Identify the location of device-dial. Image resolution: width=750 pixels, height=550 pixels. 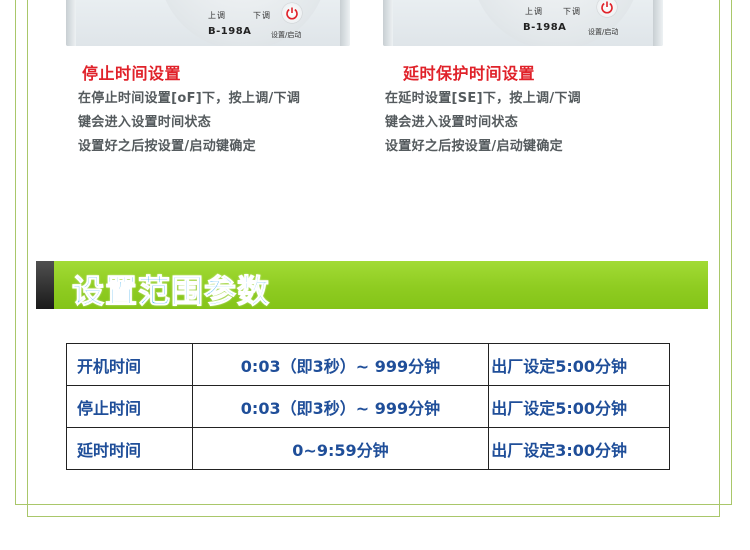
(243, 23).